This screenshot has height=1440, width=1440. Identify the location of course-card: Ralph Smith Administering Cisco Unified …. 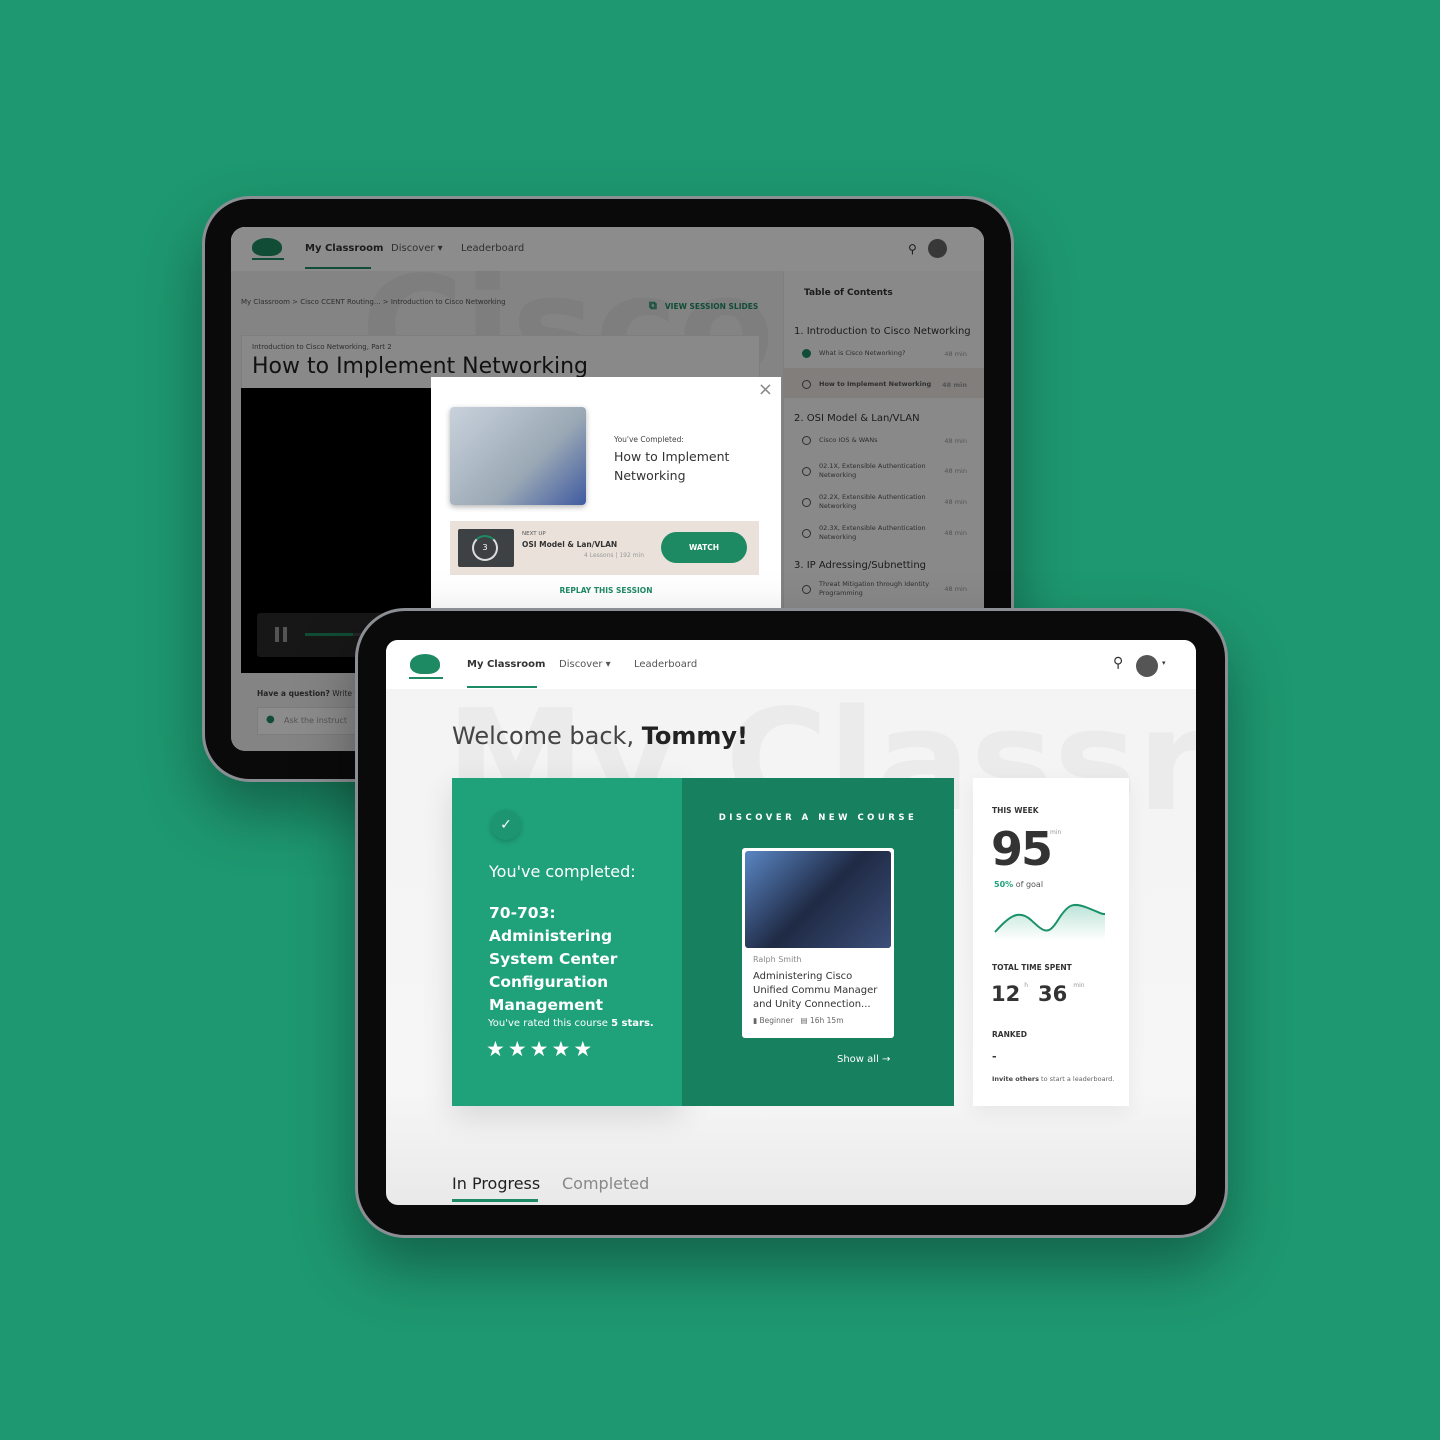
(818, 943).